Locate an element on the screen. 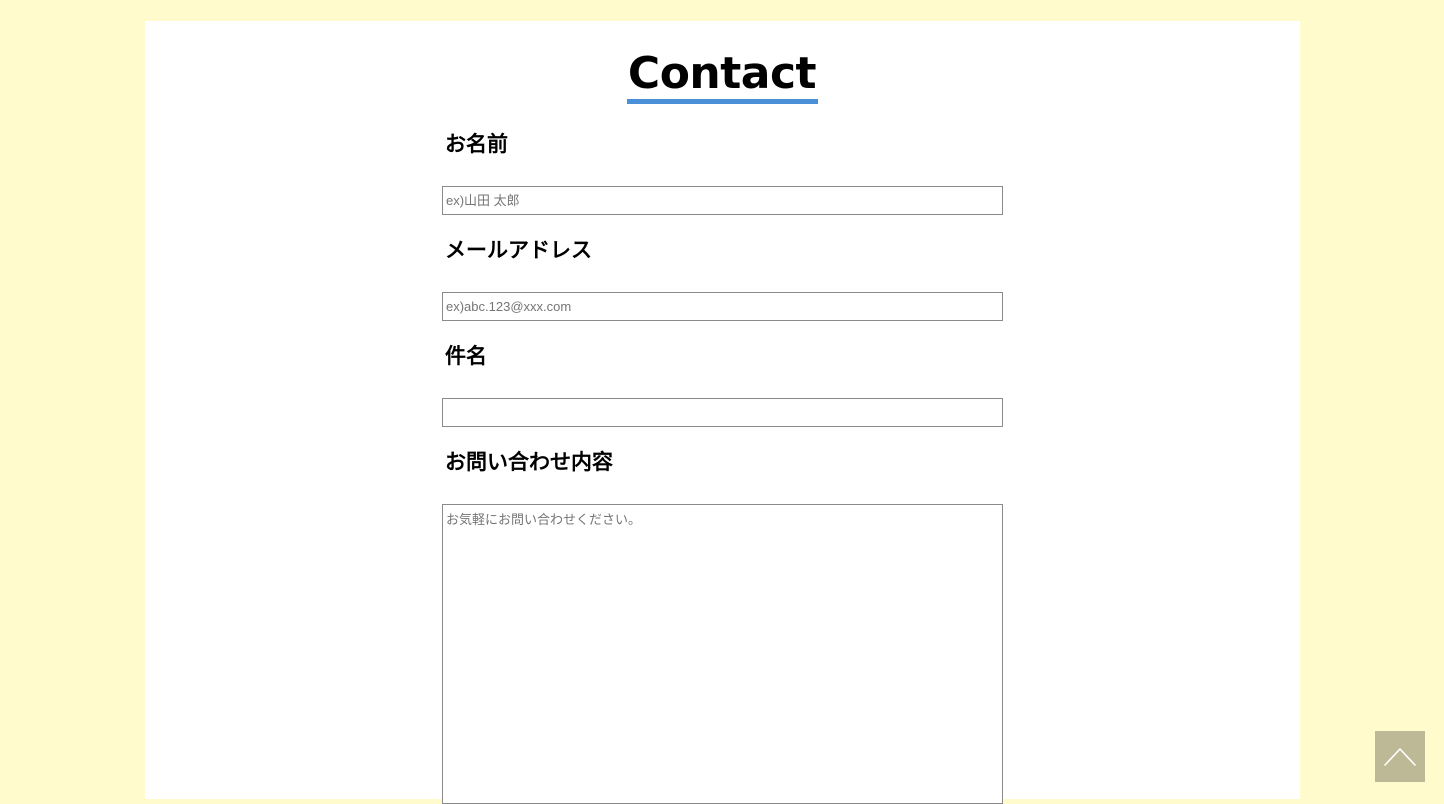  name-input is located at coordinates (722, 200).